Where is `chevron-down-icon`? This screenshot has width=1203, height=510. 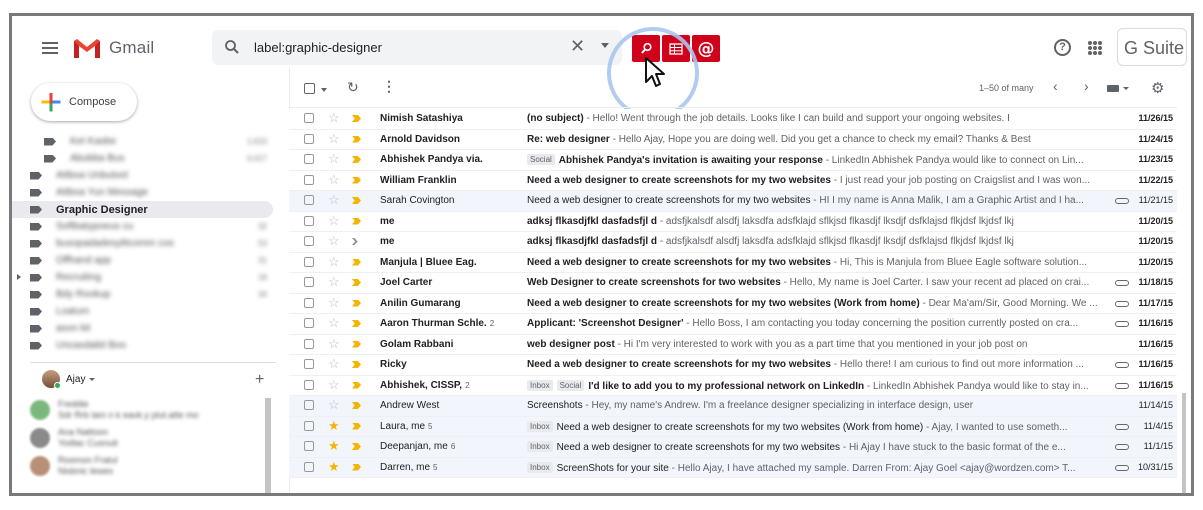 chevron-down-icon is located at coordinates (92, 379).